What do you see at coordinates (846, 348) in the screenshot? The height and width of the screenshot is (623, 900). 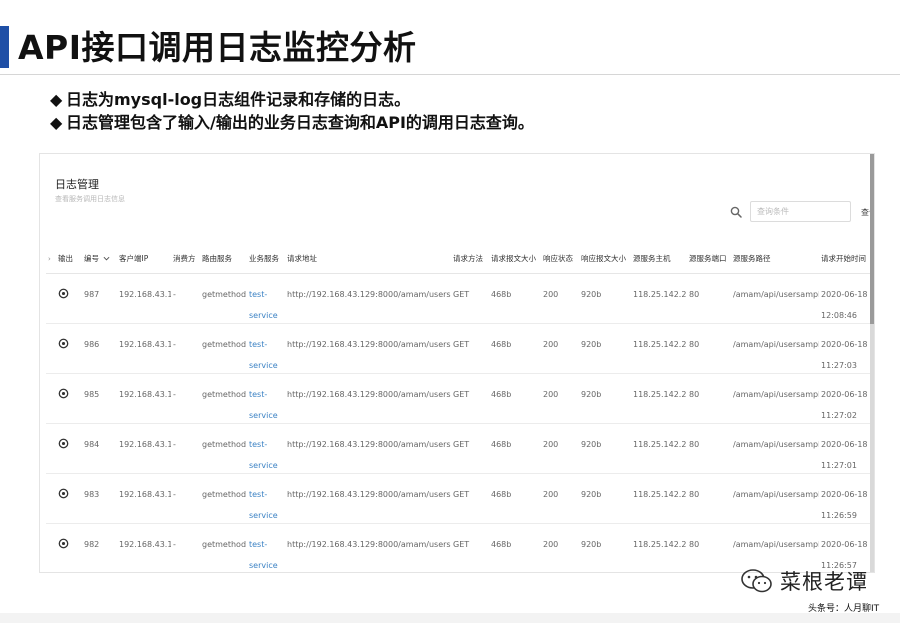 I see `cell-start-time: 2020-06-18 11:27:03` at bounding box center [846, 348].